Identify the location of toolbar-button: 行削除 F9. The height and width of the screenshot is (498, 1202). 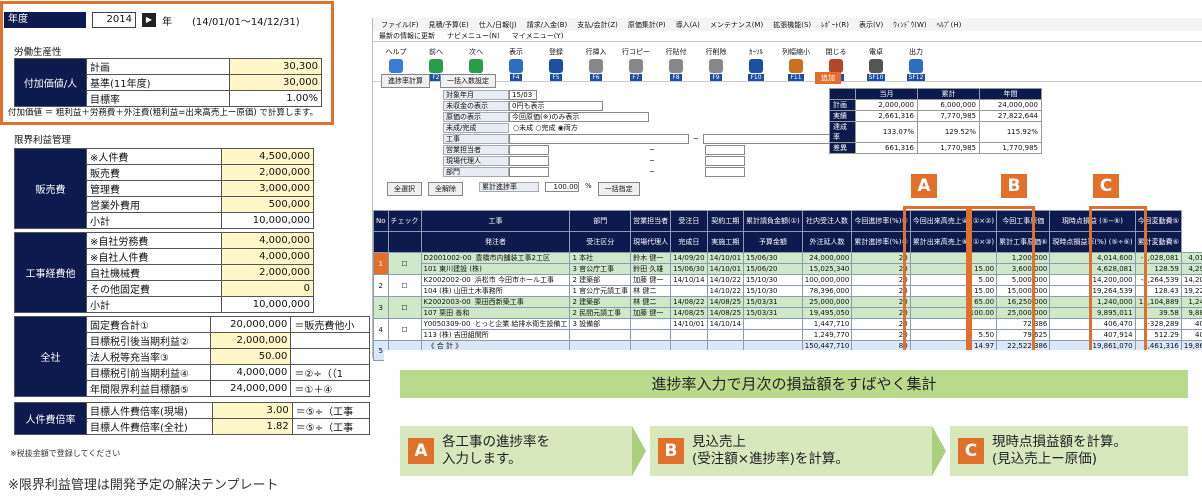
(716, 64).